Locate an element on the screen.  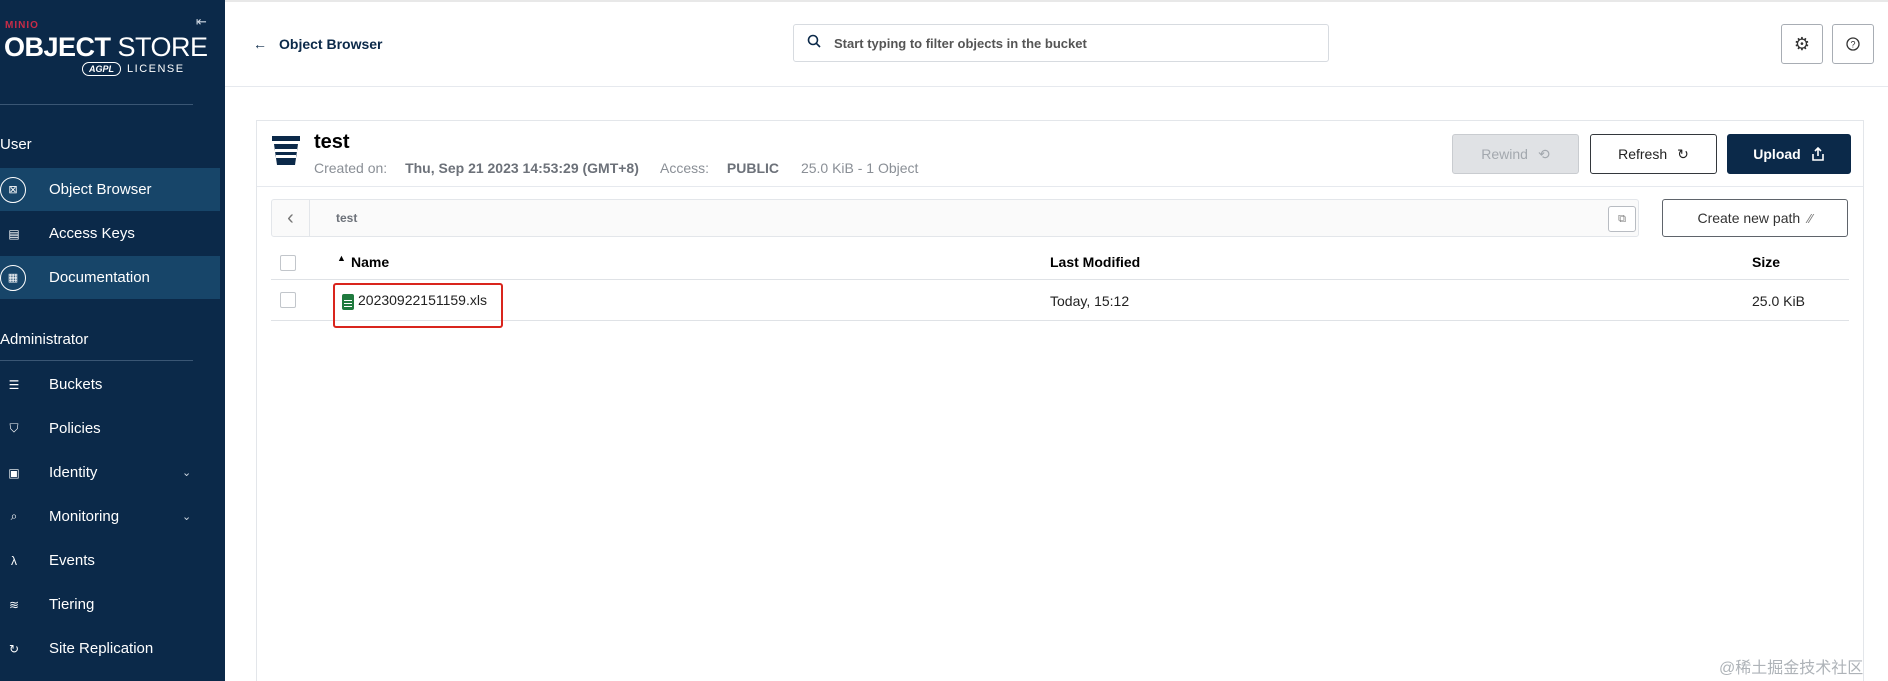
sidebar-item-policies: ⛉ Policies is located at coordinates (110, 428).